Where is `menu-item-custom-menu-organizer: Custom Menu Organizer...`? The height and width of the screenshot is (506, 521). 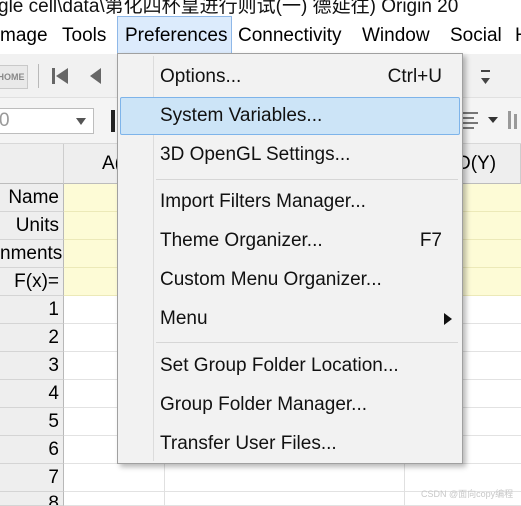 menu-item-custom-menu-organizer: Custom Menu Organizer... is located at coordinates (290, 280).